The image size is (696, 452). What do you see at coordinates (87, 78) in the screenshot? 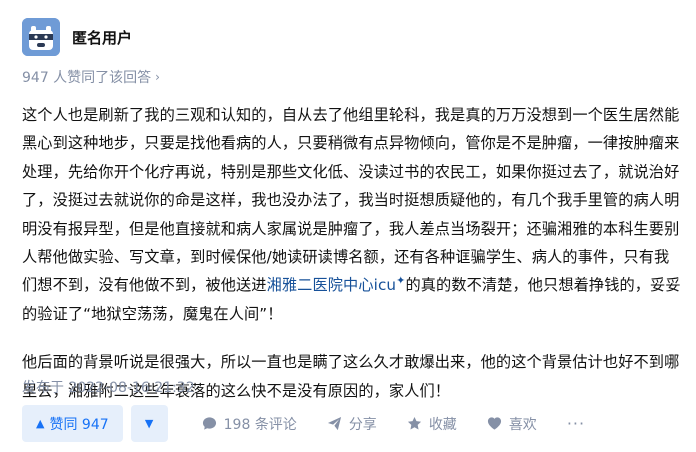
I see `upvote-summary-text: 947 人赞同了该回答` at bounding box center [87, 78].